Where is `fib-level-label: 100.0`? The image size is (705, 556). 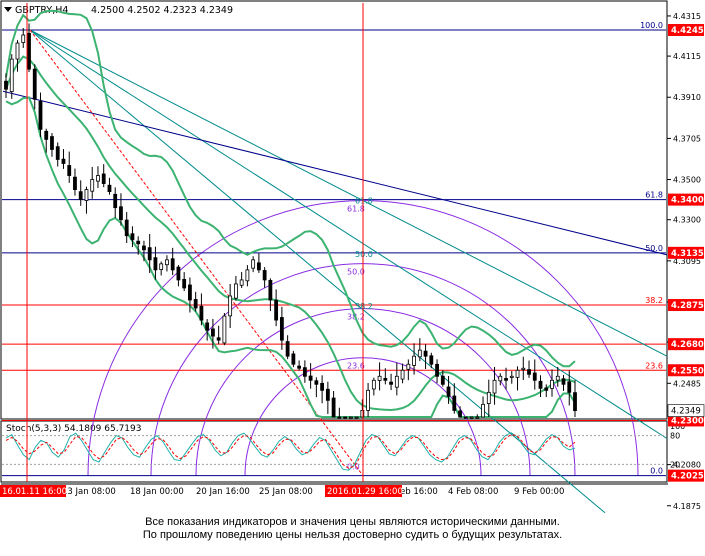
fib-level-label: 100.0 is located at coordinates (651, 25).